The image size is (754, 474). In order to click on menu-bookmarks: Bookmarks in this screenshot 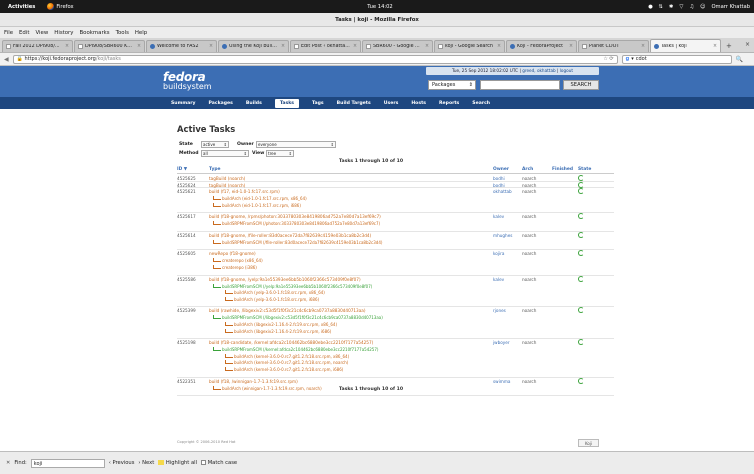, I will do `click(94, 33)`.